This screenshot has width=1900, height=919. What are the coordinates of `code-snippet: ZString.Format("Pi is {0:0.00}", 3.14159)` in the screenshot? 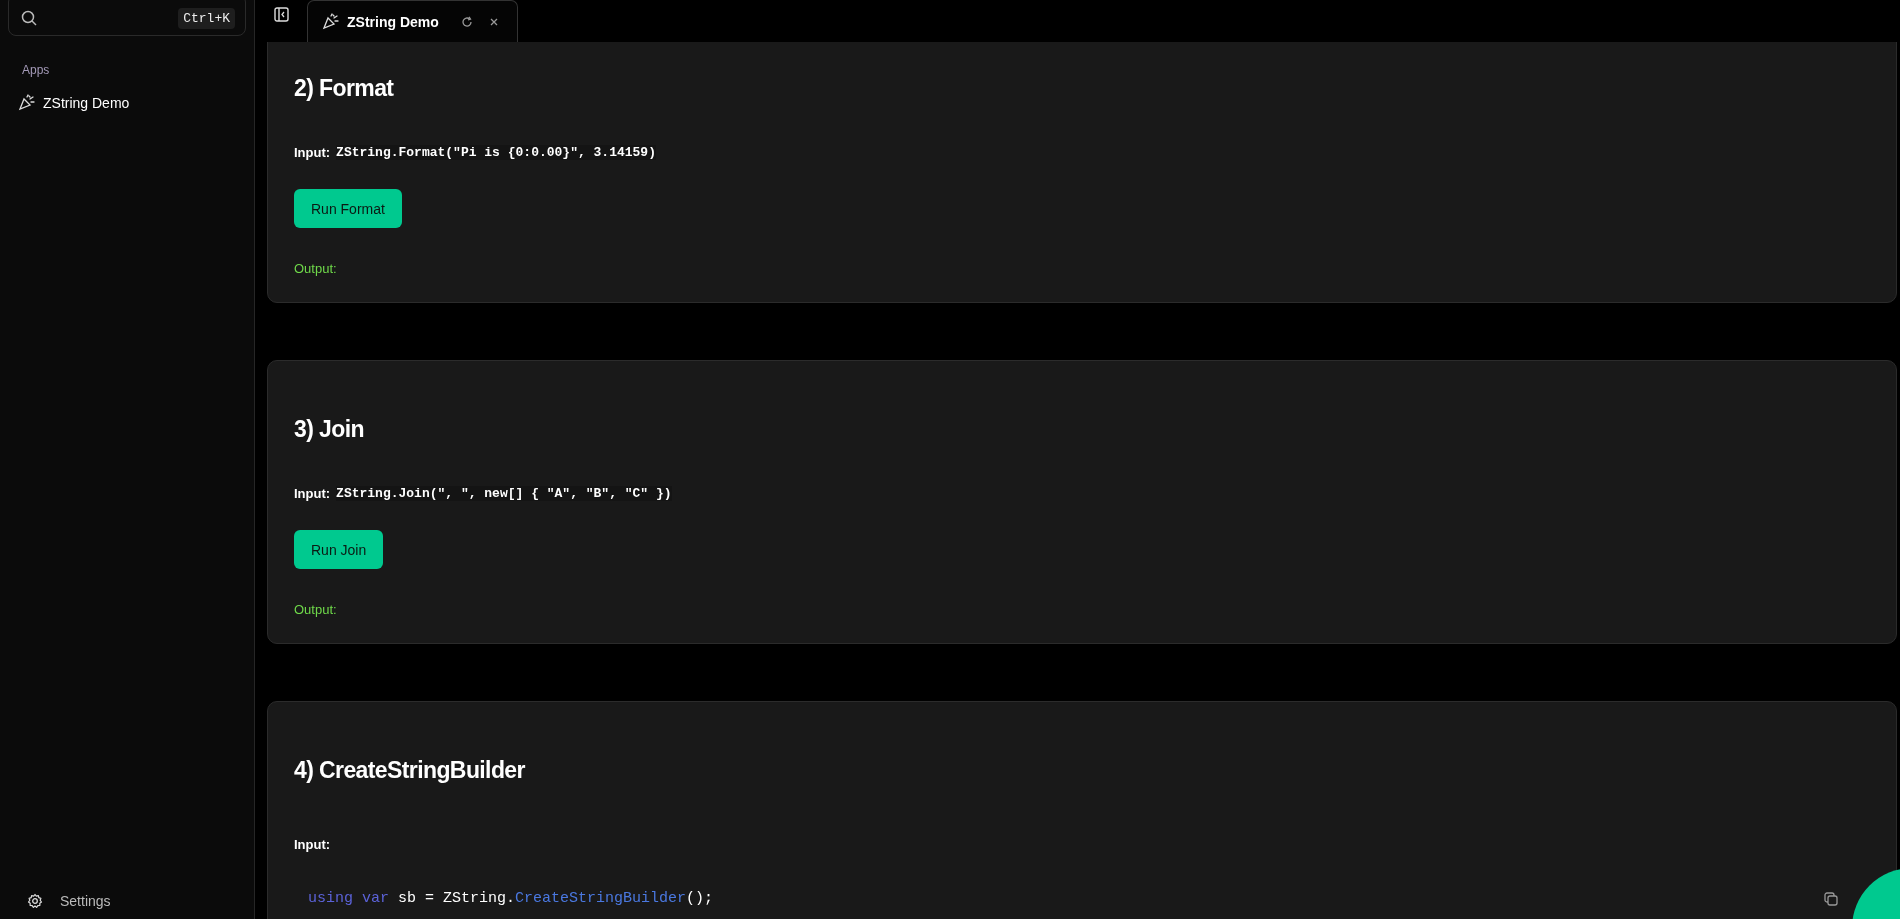 It's located at (496, 152).